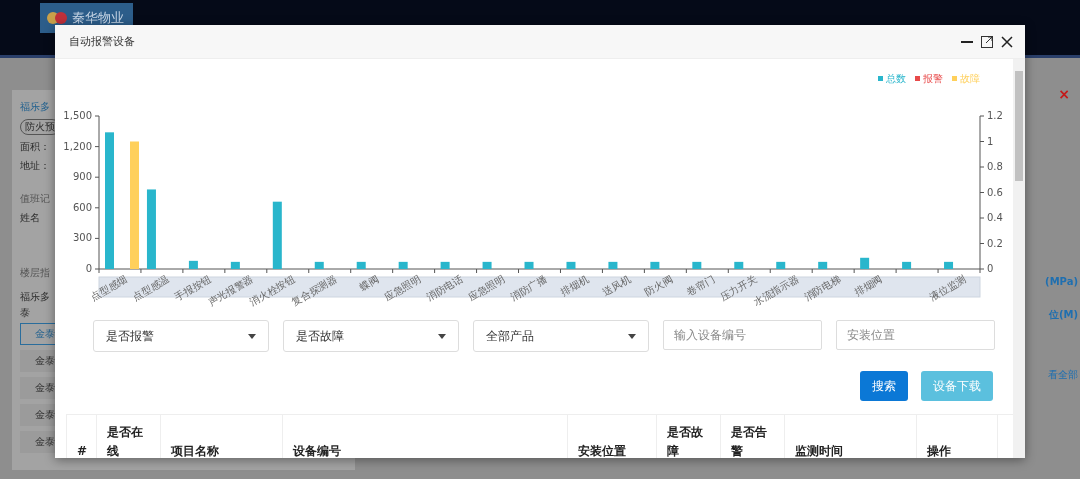  What do you see at coordinates (57, 18) in the screenshot?
I see `logo-icon` at bounding box center [57, 18].